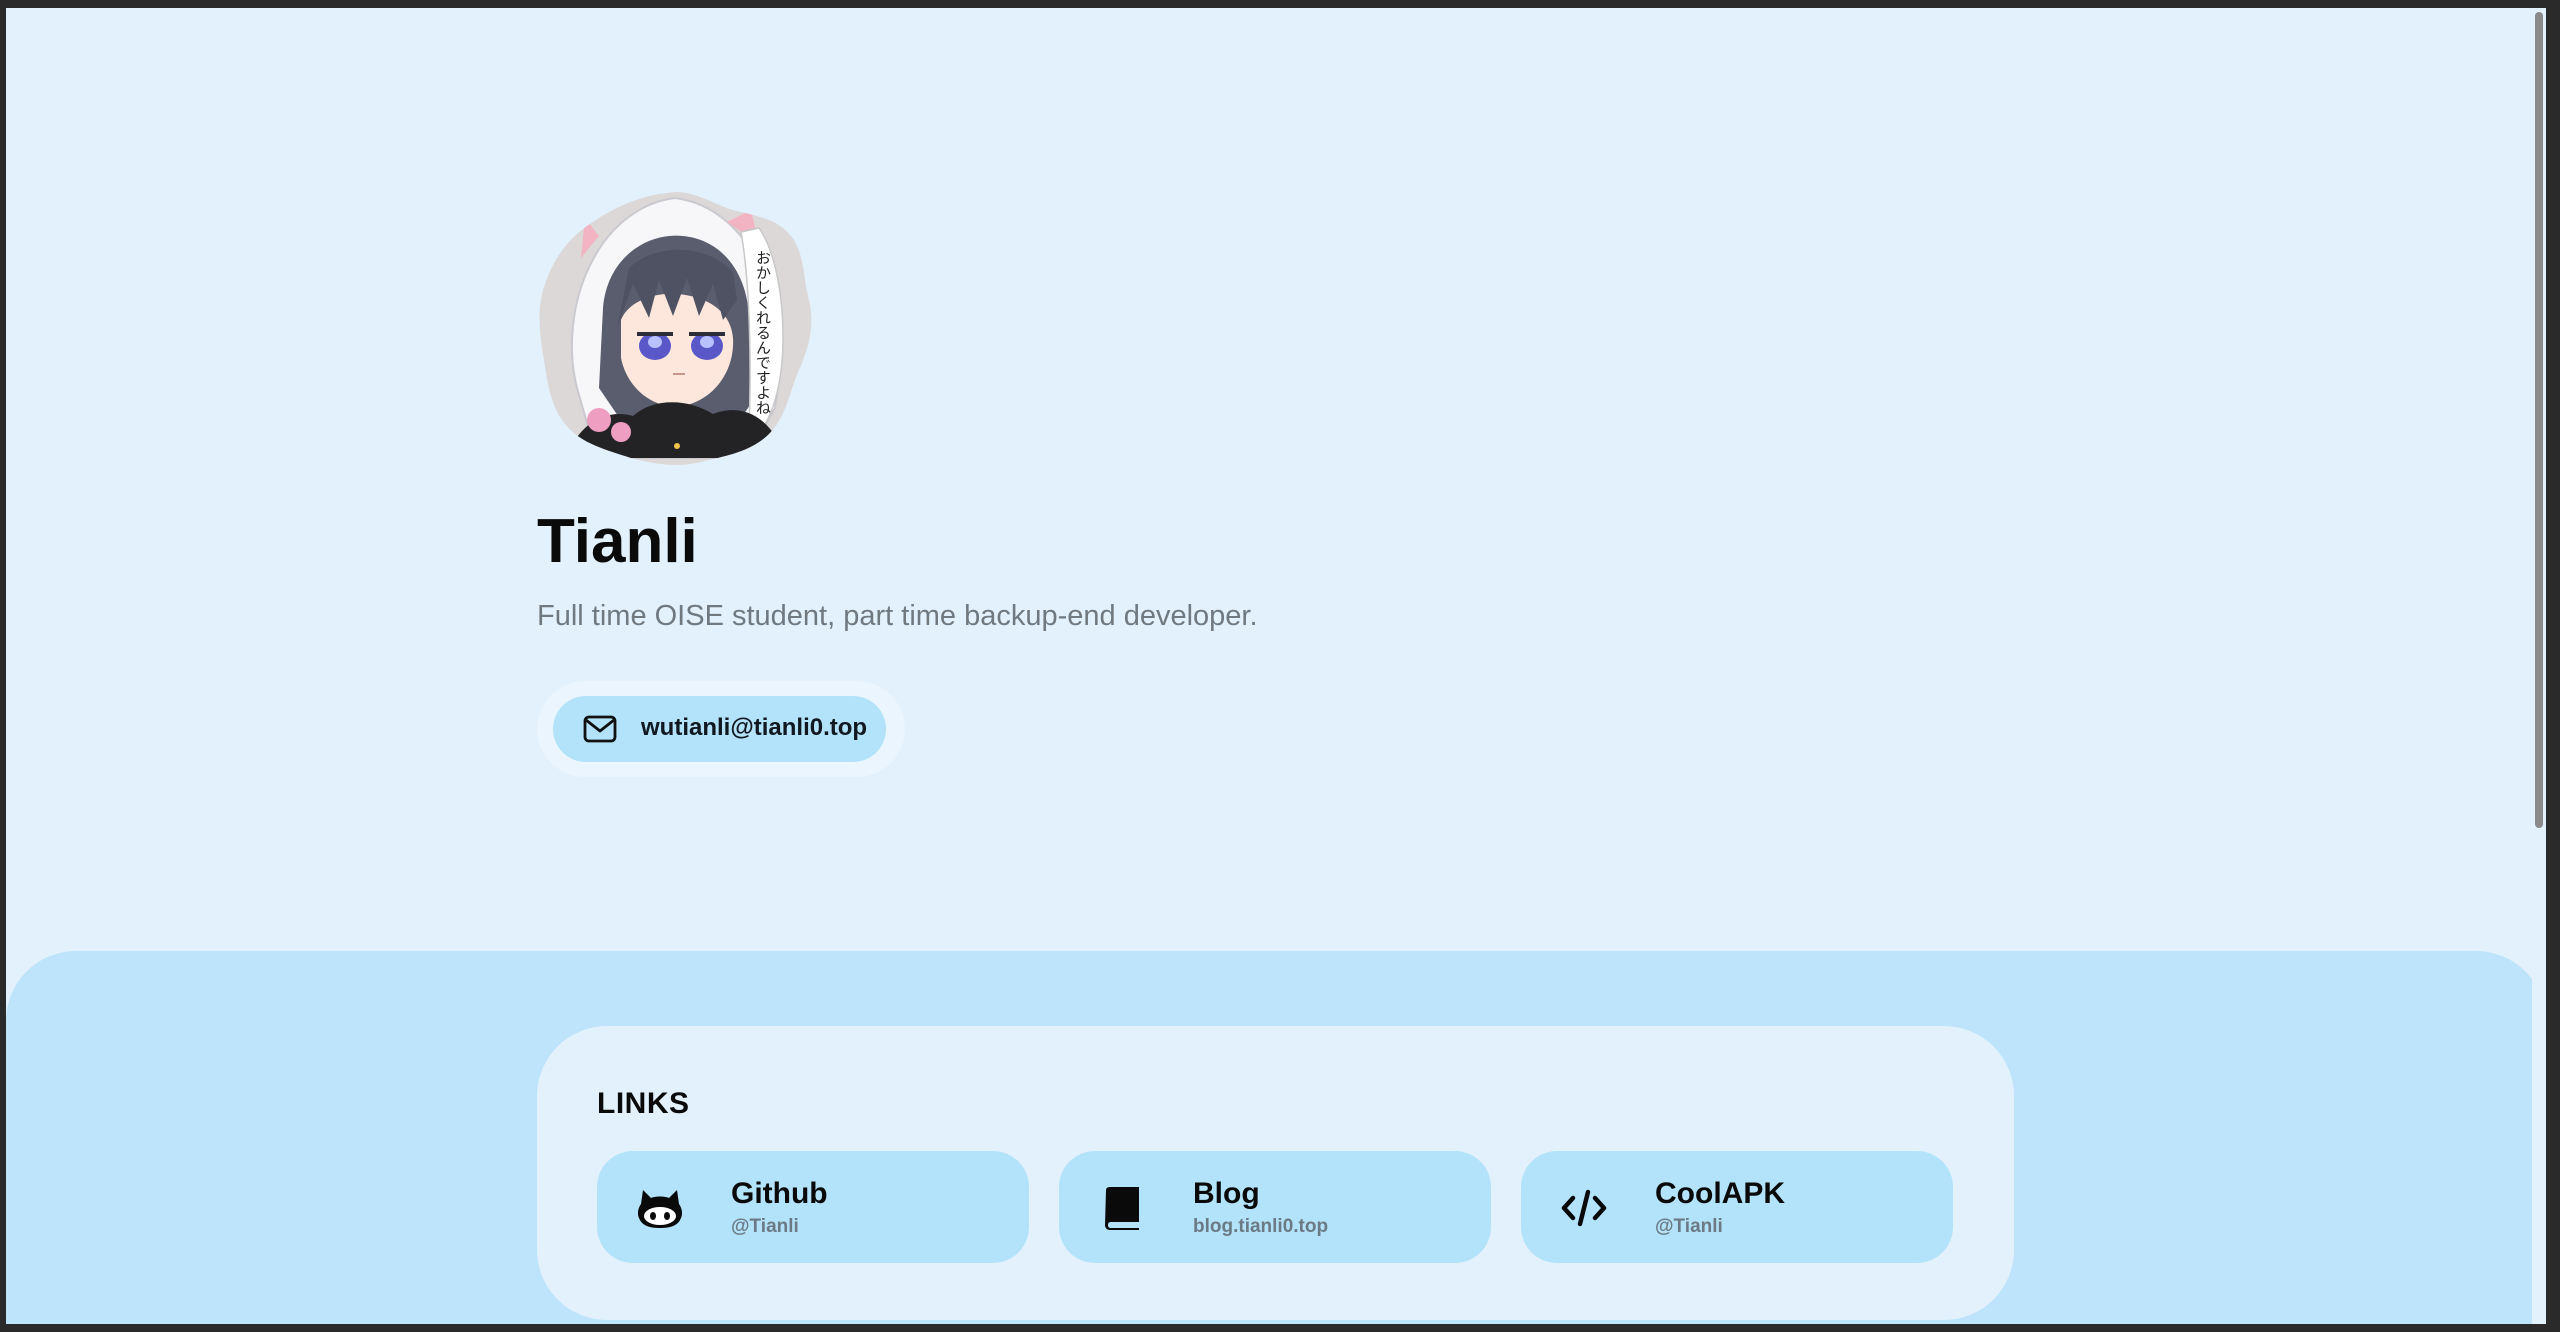  I want to click on email-button: wutianli@tianli0.top, so click(719, 729).